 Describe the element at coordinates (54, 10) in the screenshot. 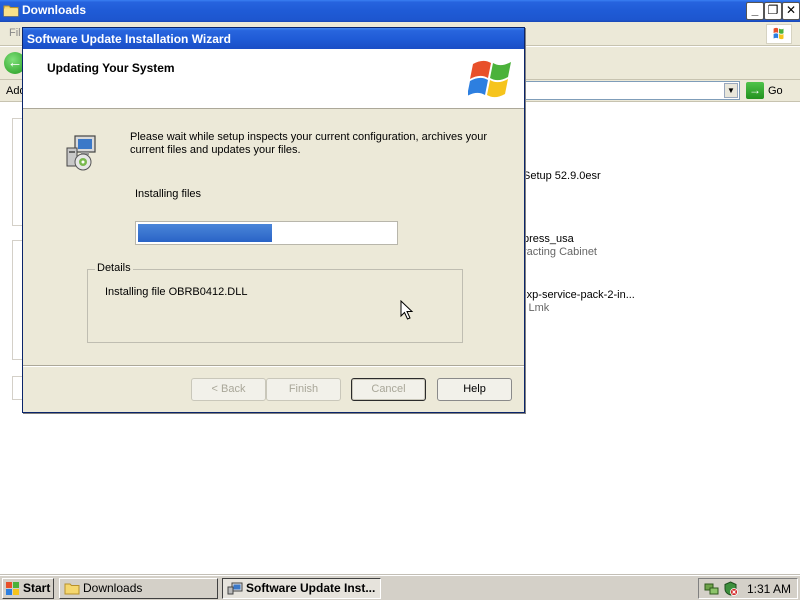

I see `explorer-title: Downloads` at that location.